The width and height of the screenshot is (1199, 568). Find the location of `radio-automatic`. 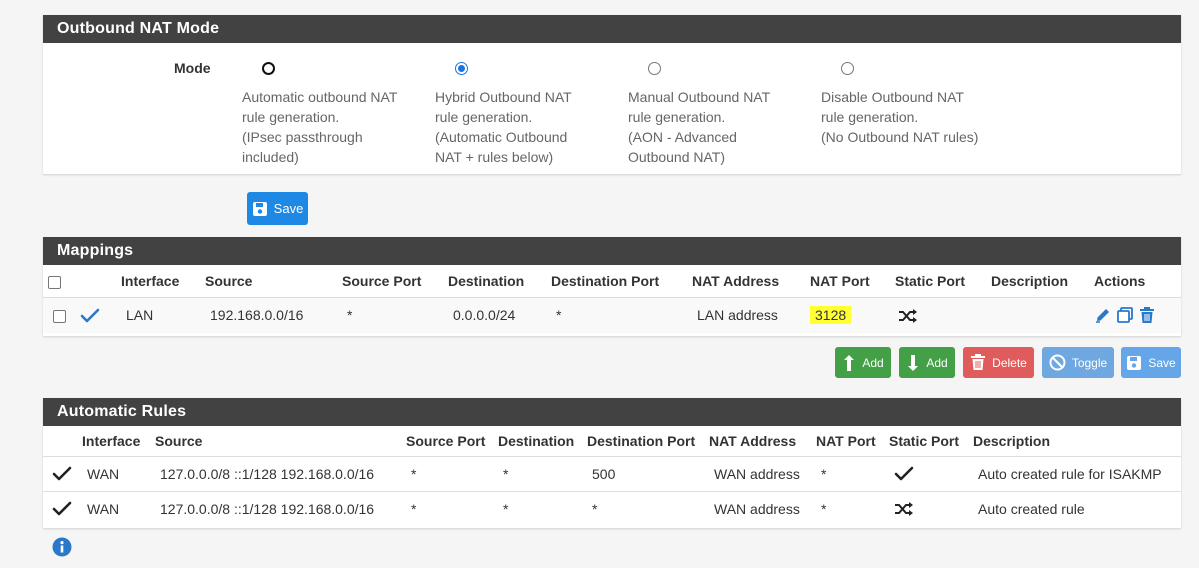

radio-automatic is located at coordinates (268, 68).